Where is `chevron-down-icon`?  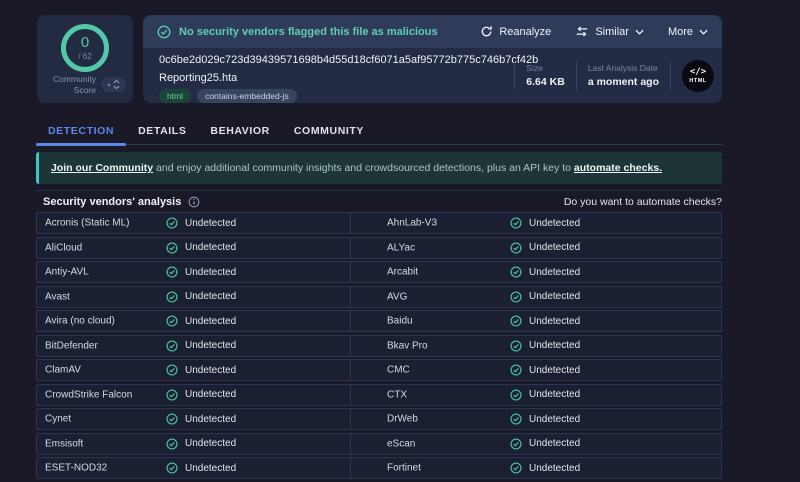 chevron-down-icon is located at coordinates (703, 32).